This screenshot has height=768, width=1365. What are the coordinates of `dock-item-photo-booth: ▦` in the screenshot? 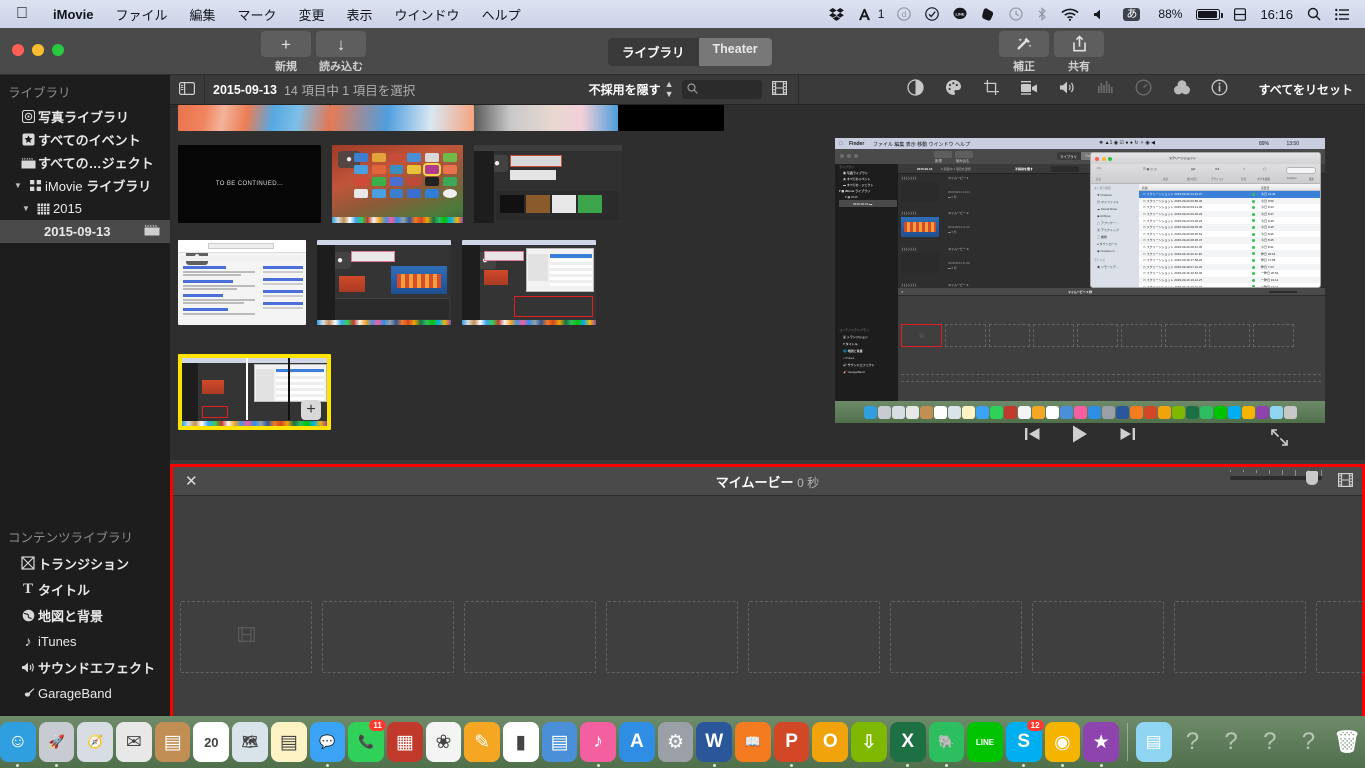 It's located at (404, 742).